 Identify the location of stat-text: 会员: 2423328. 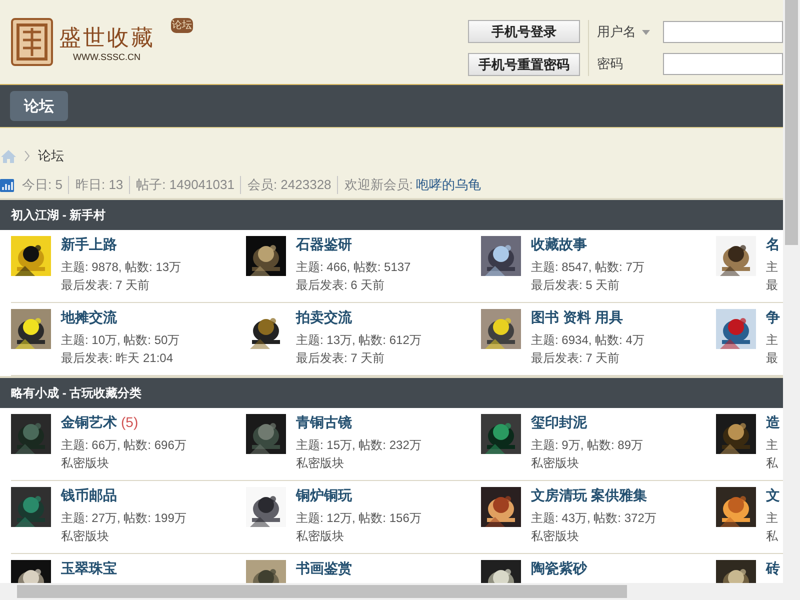
(289, 185).